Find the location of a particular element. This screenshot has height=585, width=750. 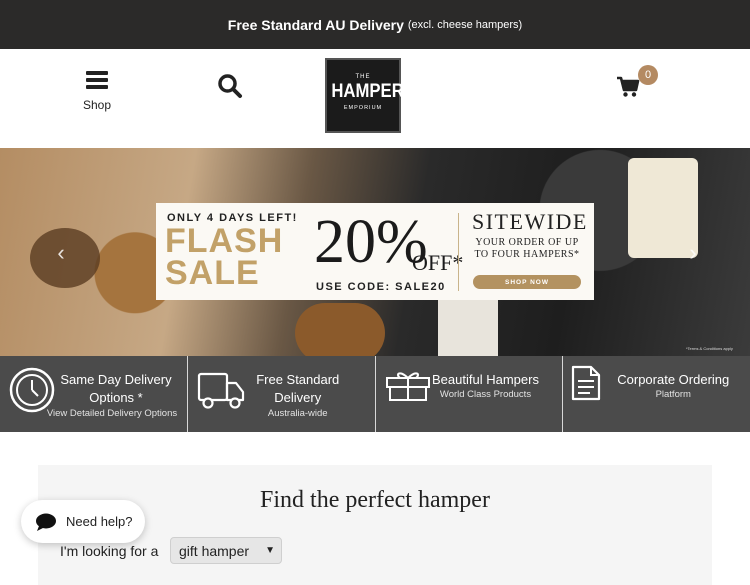

chat-bubble-icon is located at coordinates (46, 522).